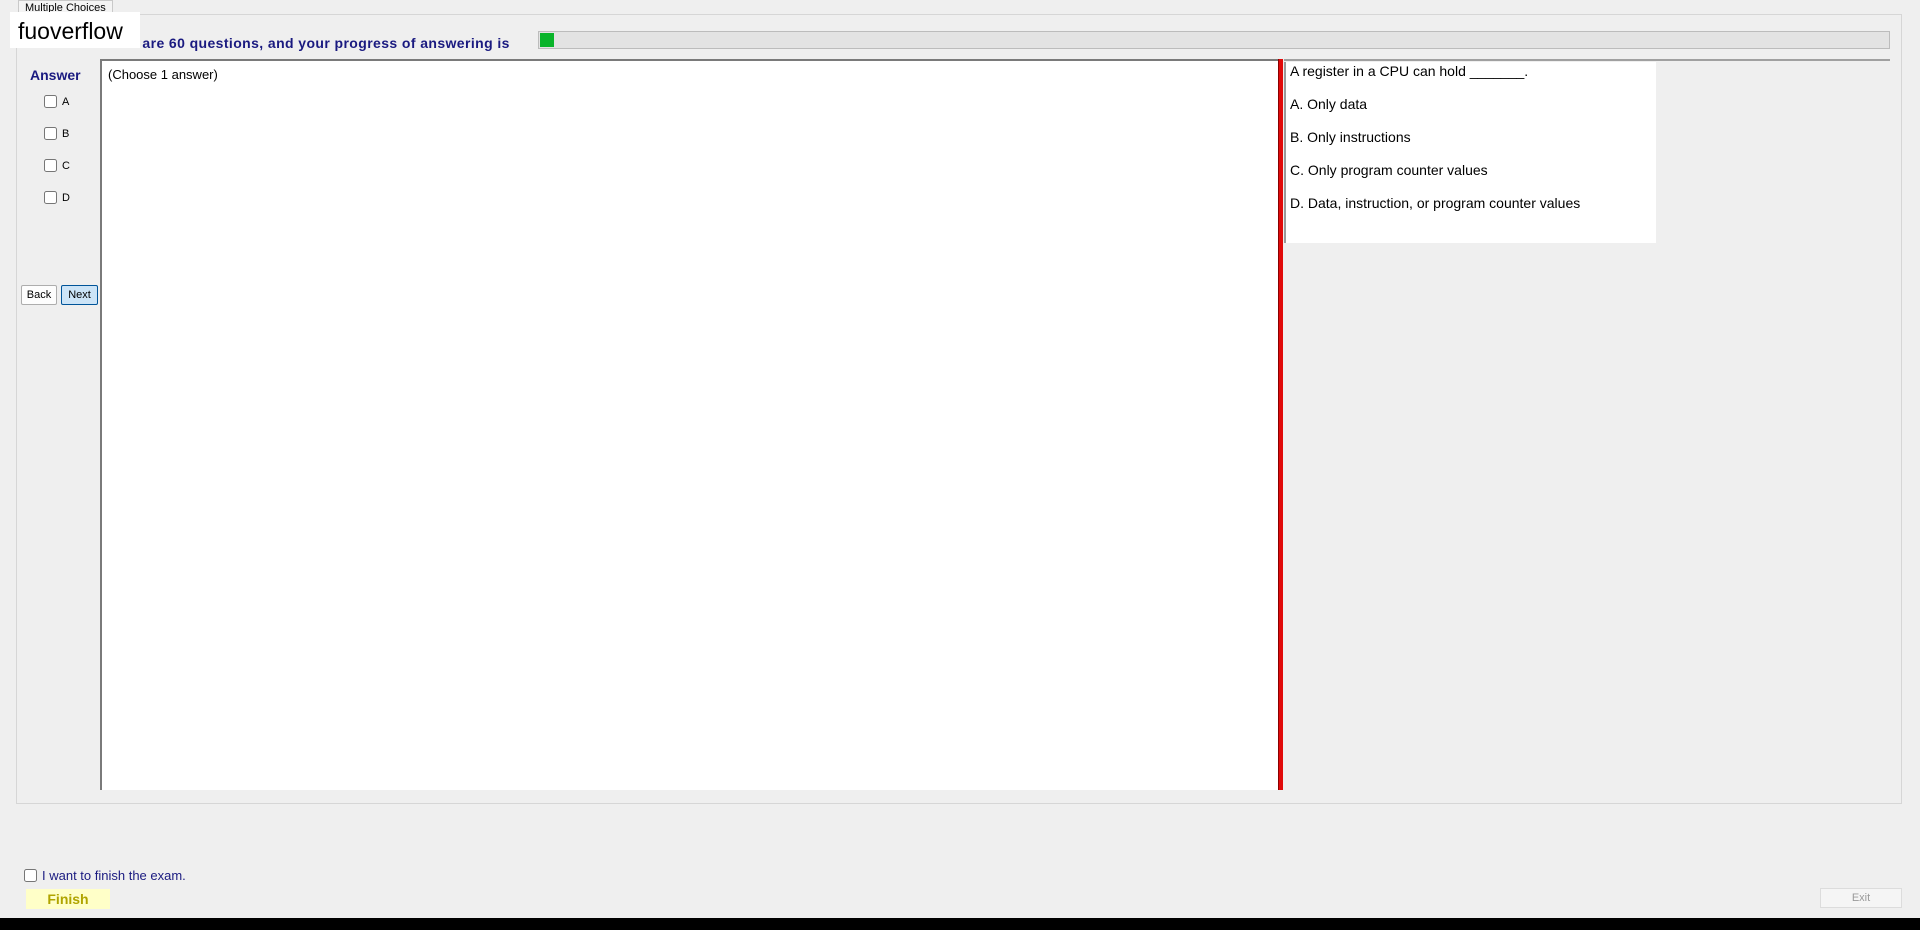 The image size is (1920, 930). I want to click on progress-bar-fill, so click(547, 40).